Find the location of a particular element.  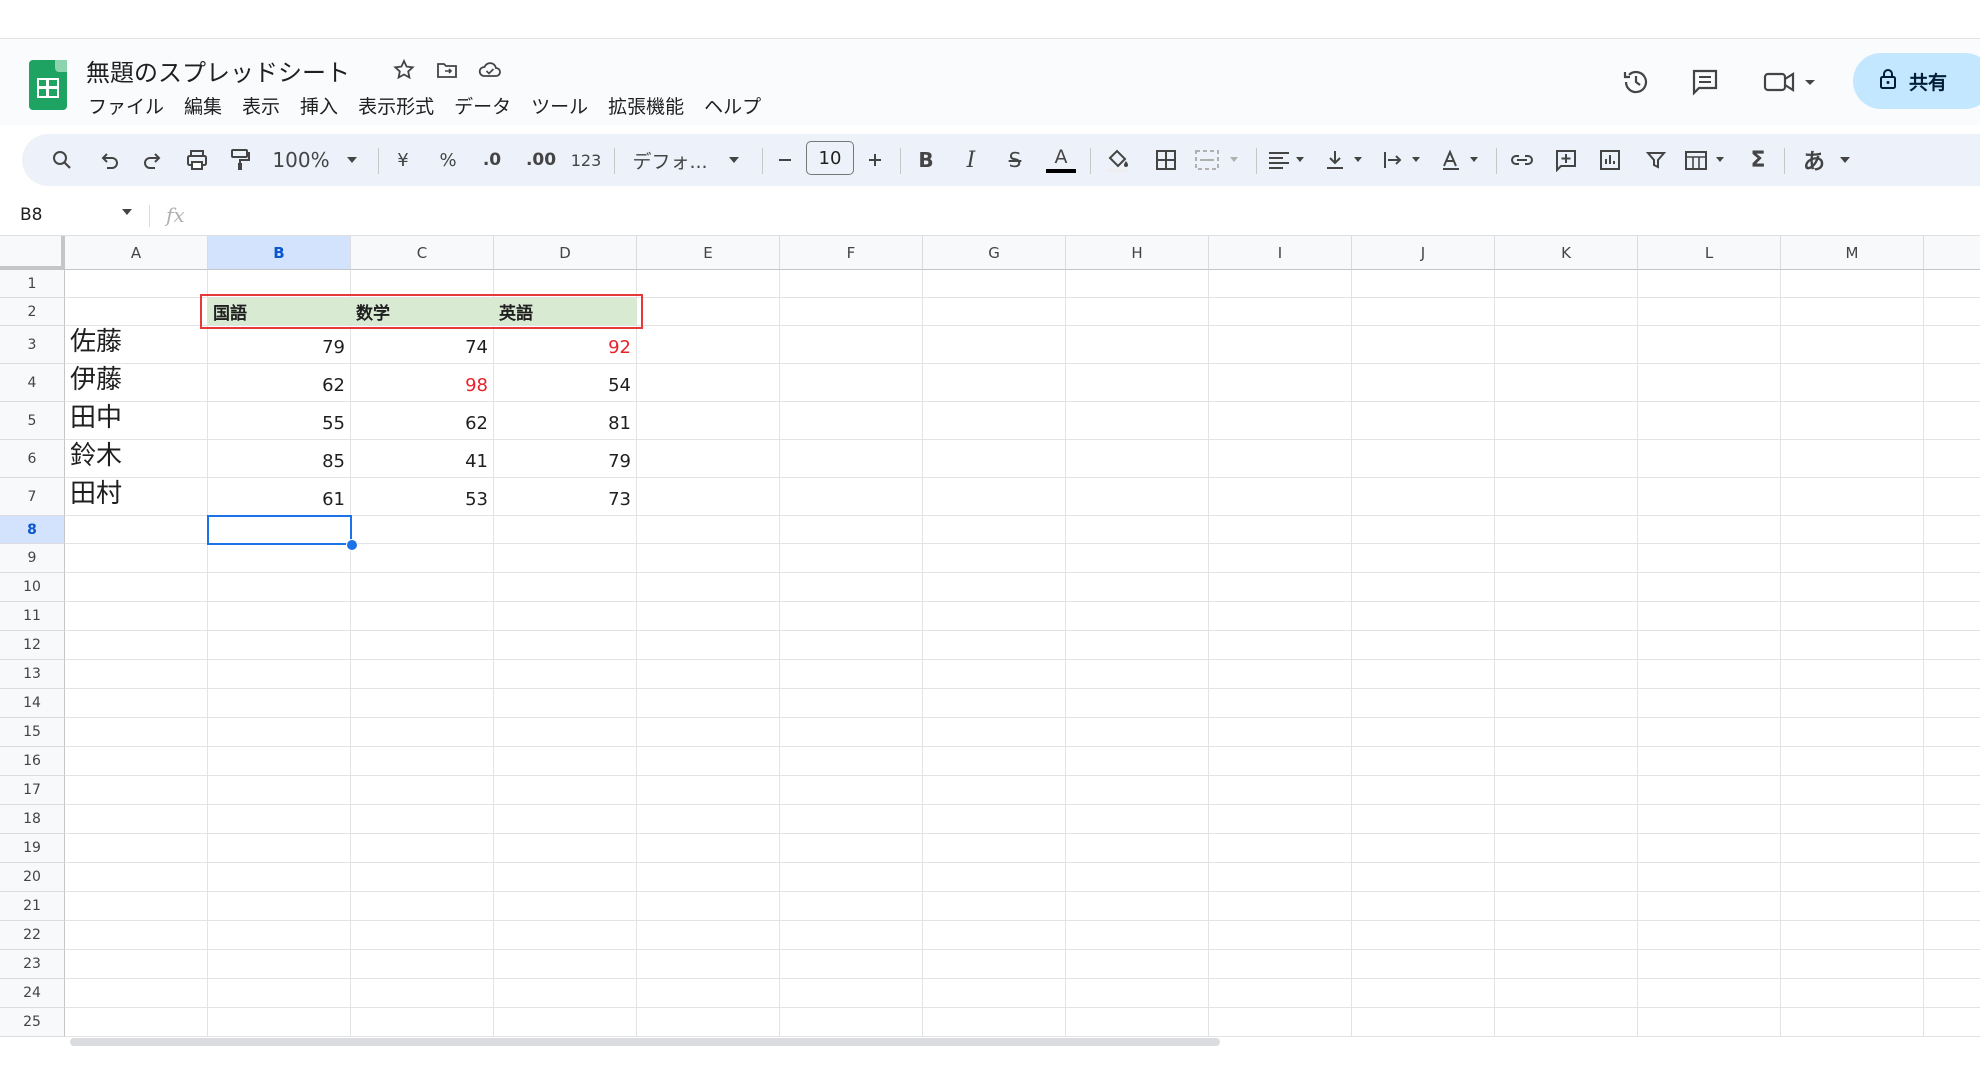

column-header-m: M is located at coordinates (1852, 253).